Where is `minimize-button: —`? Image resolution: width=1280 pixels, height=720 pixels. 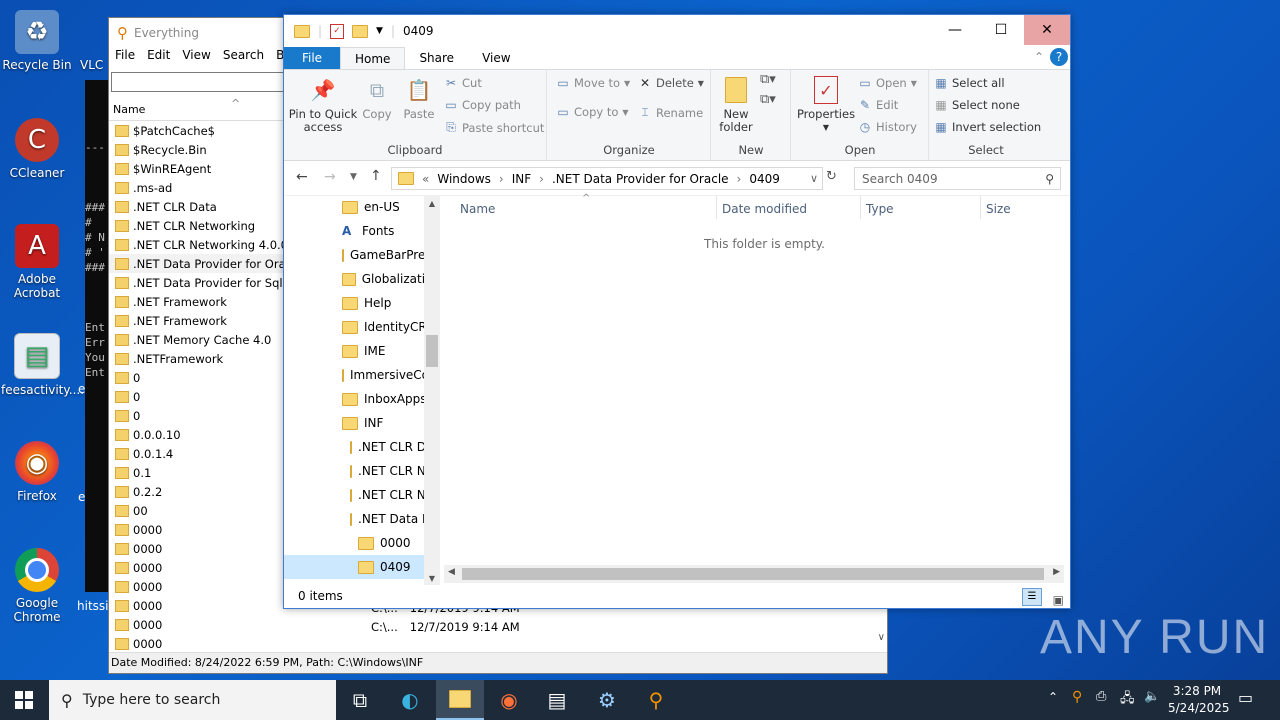 minimize-button: — is located at coordinates (955, 30).